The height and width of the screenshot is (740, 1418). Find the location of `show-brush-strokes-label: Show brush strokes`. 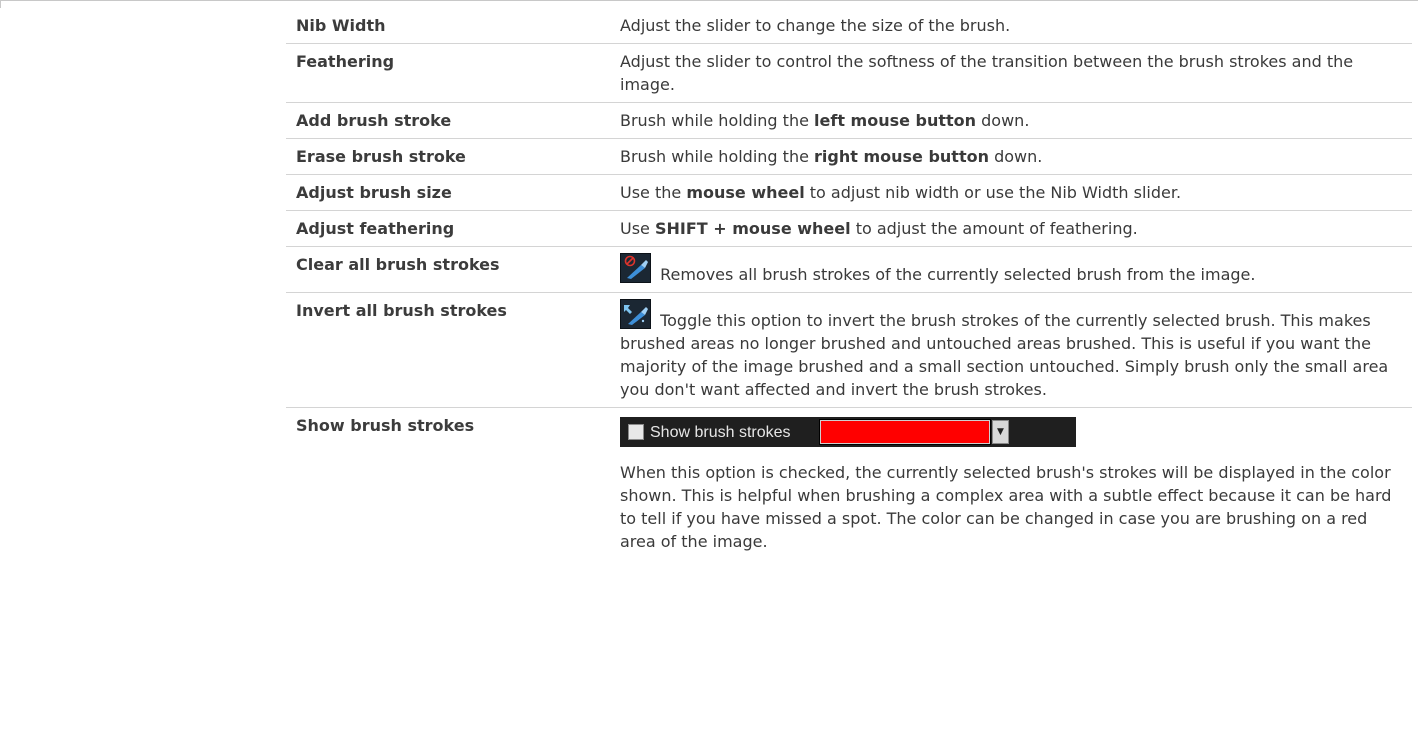

show-brush-strokes-label: Show brush strokes is located at coordinates (720, 432).